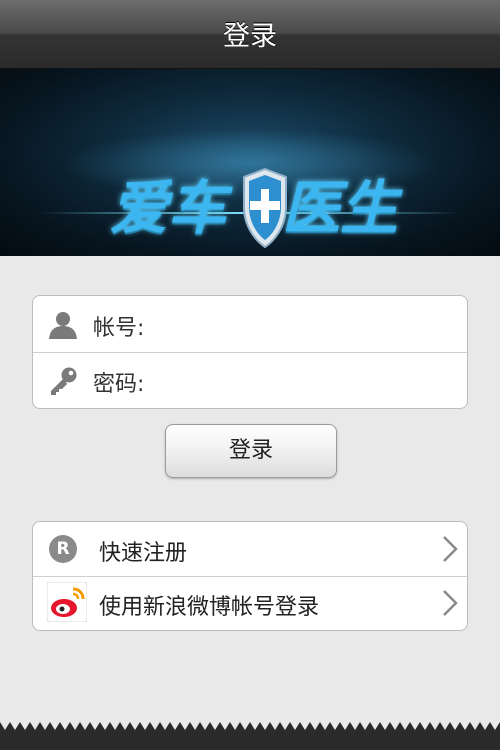 Image resolution: width=500 pixels, height=750 pixels. I want to click on logo-text-left: 爱车, so click(168, 208).